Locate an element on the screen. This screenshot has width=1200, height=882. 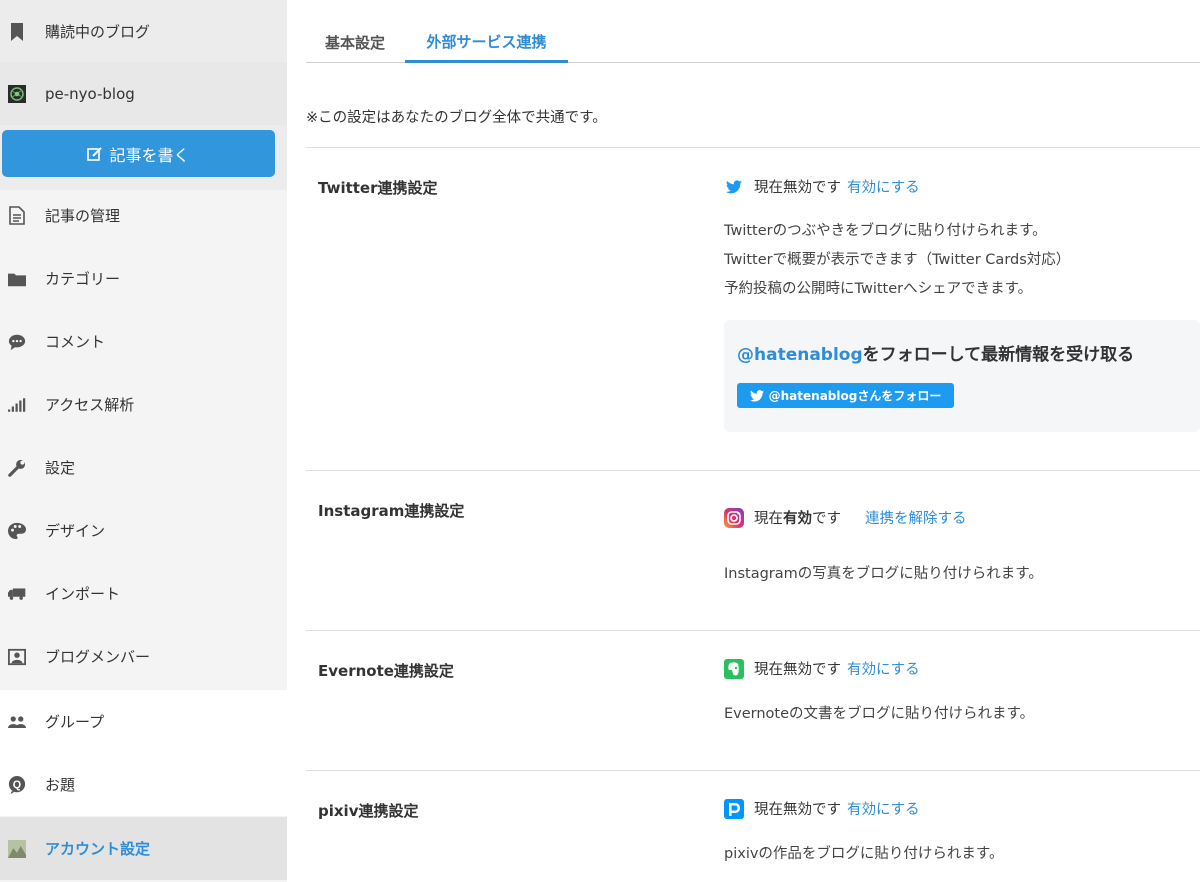
twitter-desc-line: 予約投稿の公開時にTwitterへシェアできます。 is located at coordinates (878, 289).